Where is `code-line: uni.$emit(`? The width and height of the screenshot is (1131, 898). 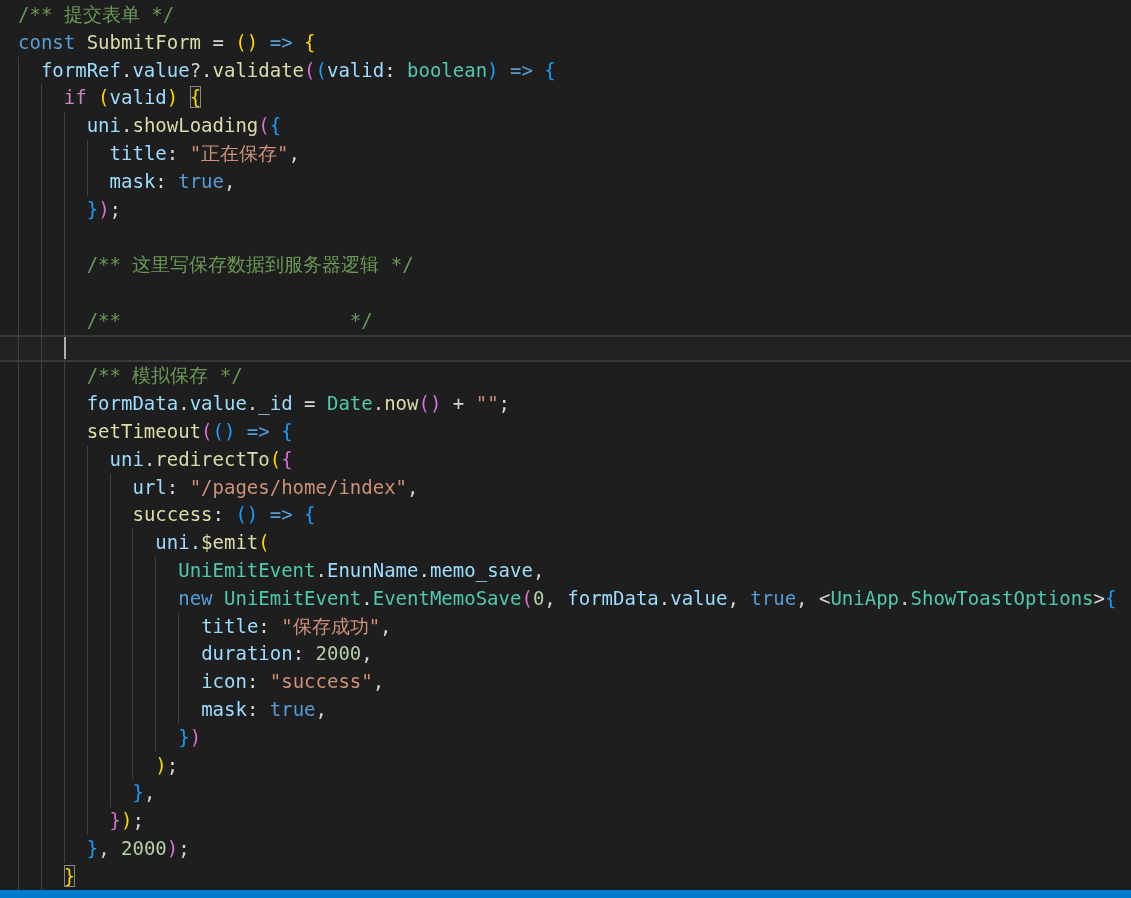
code-line: uni.$emit( is located at coordinates (212, 543).